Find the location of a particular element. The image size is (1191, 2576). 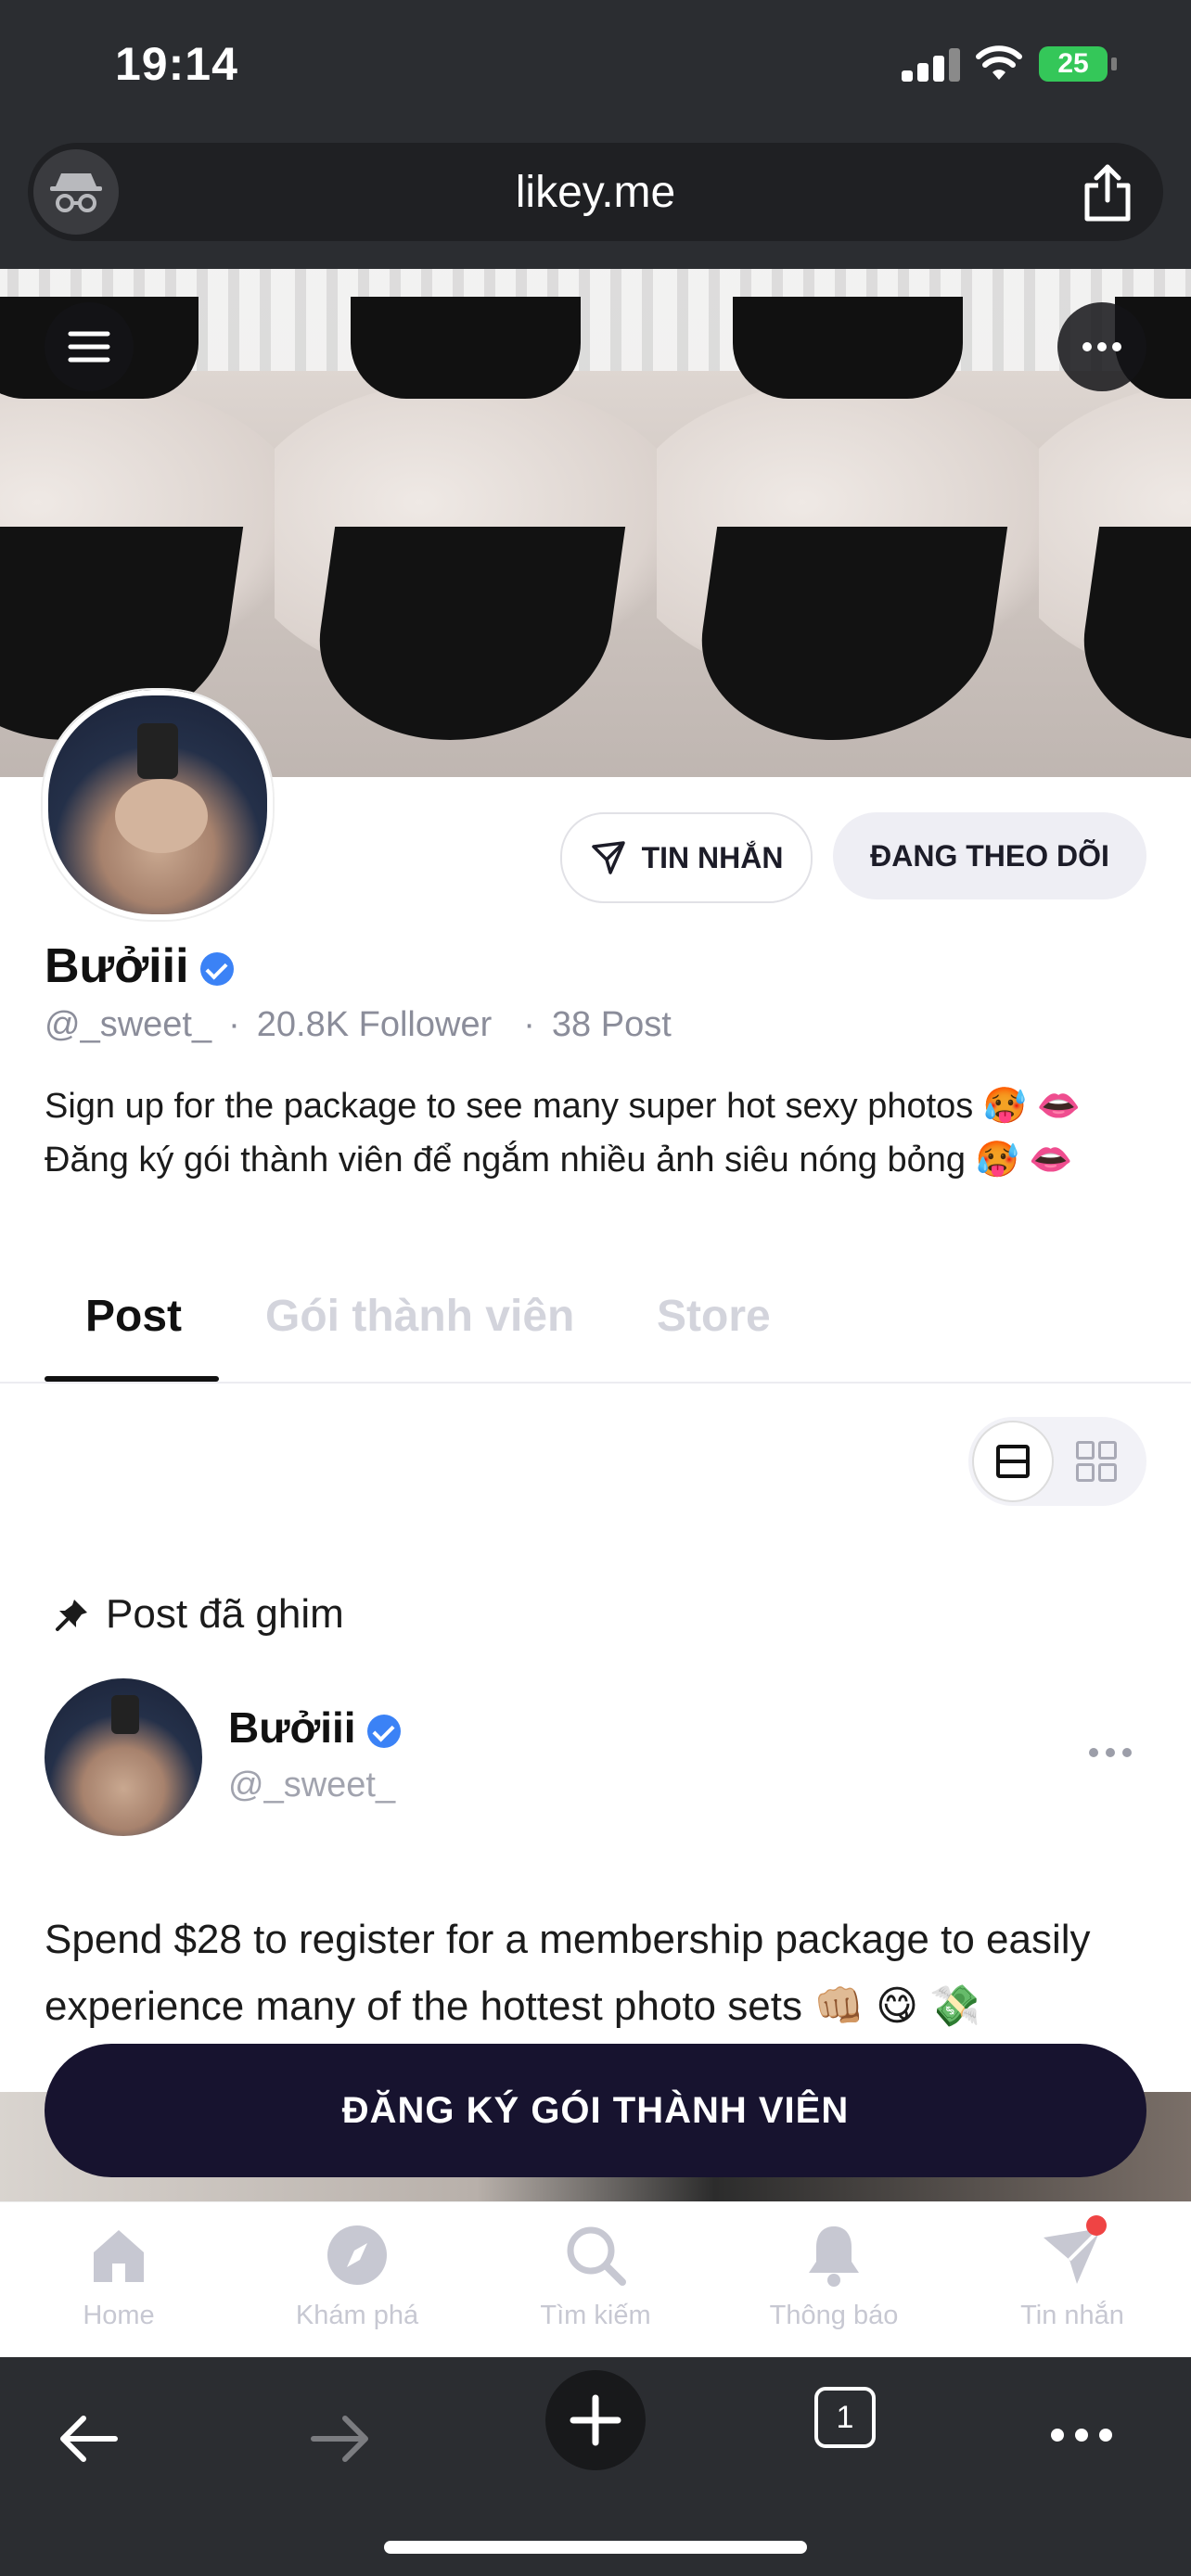

nav-notifications: Thông báo is located at coordinates (834, 2277).